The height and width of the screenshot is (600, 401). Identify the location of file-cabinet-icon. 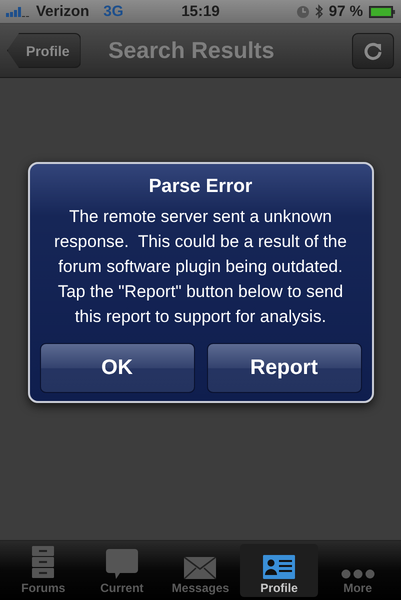
(43, 562).